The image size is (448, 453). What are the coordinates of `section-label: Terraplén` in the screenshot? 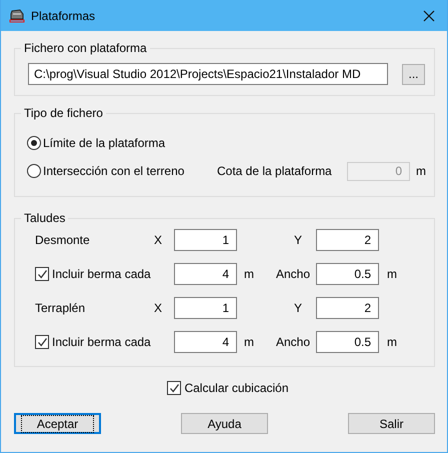 It's located at (60, 308).